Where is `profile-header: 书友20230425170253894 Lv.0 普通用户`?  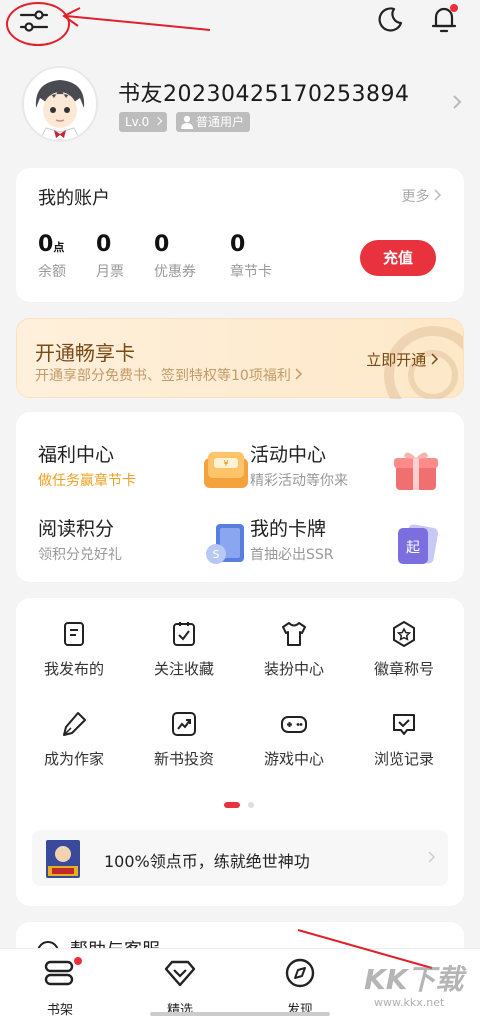 profile-header: 书友20230425170253894 Lv.0 普通用户 is located at coordinates (242, 106).